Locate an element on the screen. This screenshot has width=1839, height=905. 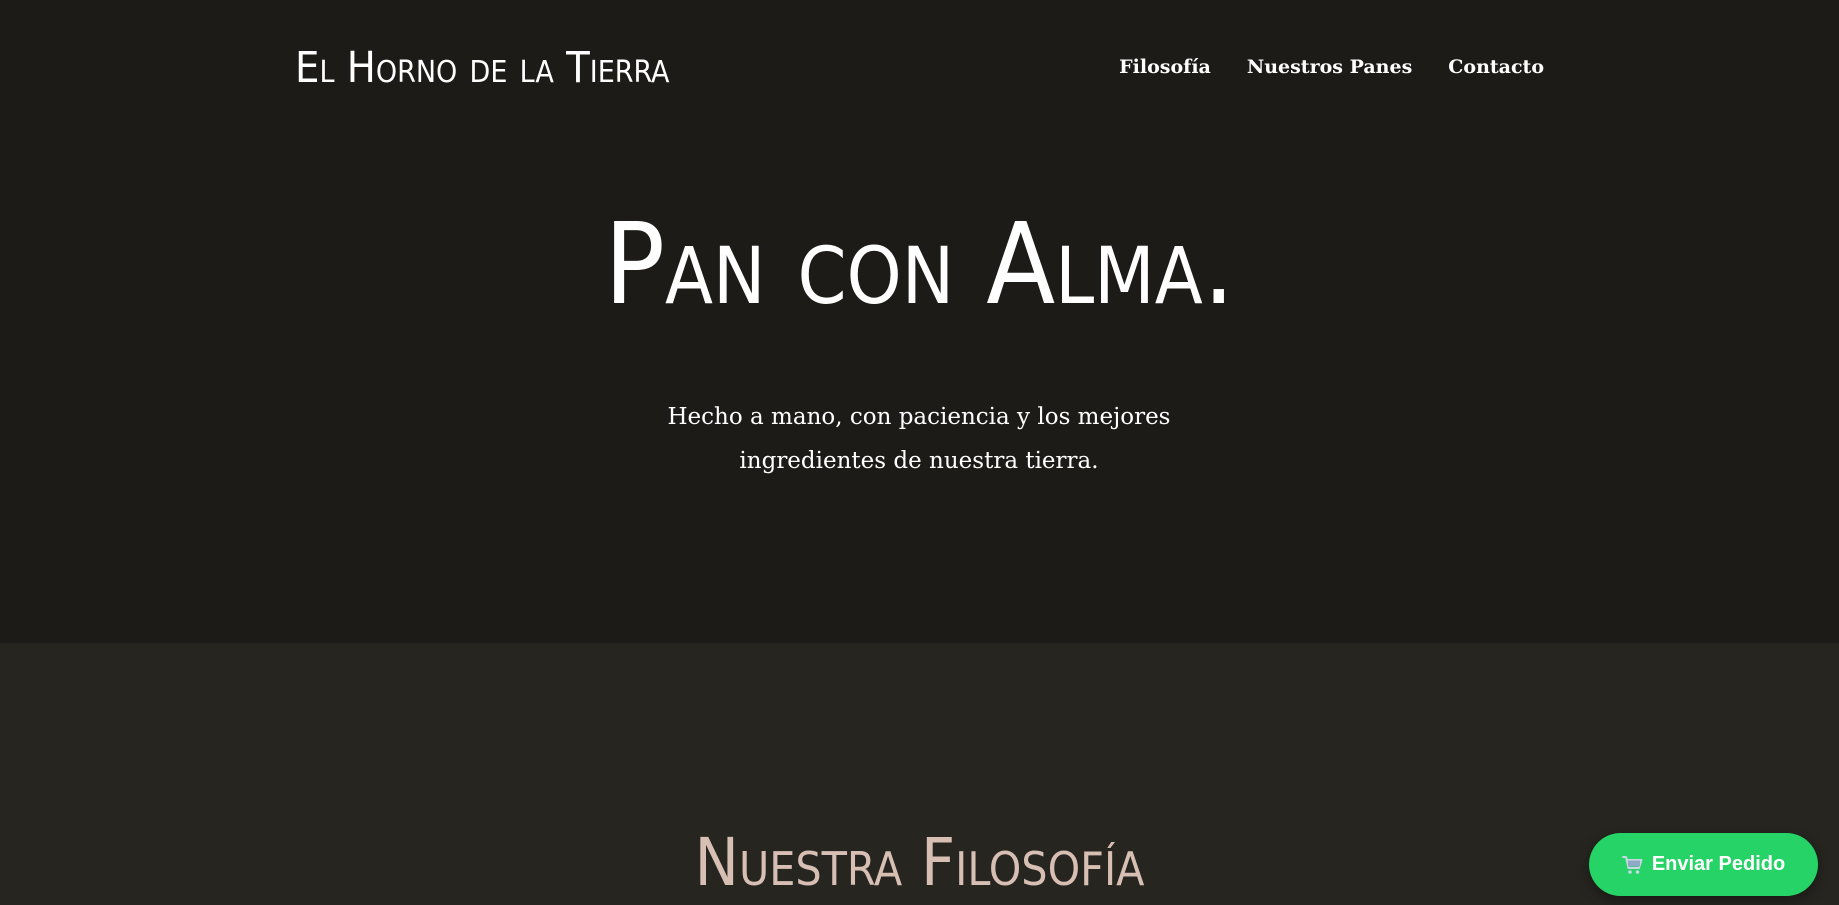
nav-link-nuestros-panes: Nuestros Panes is located at coordinates (1329, 67).